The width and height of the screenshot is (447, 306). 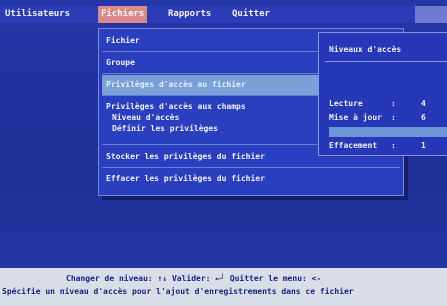 I want to click on access-row-delete: Effacement: 1, so click(x=377, y=146).